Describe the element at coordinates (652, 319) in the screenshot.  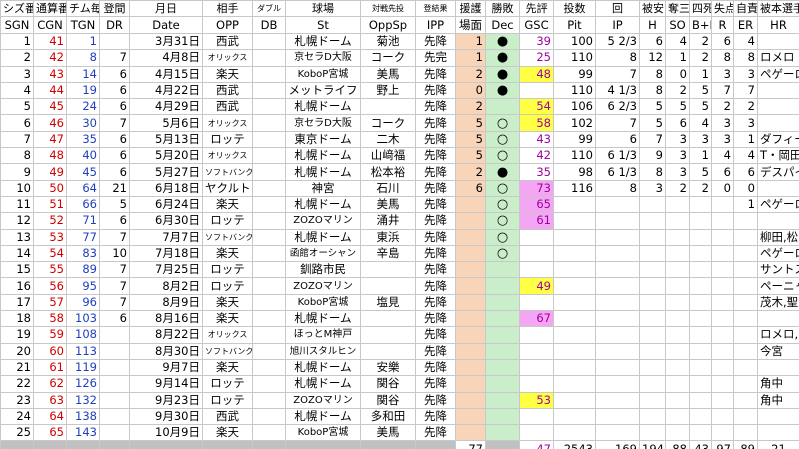
I see `cell-h` at that location.